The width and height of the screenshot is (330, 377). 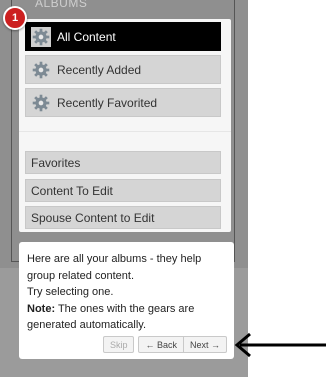 I want to click on album-item-recently-favorited: Recently Favorited, so click(x=123, y=102).